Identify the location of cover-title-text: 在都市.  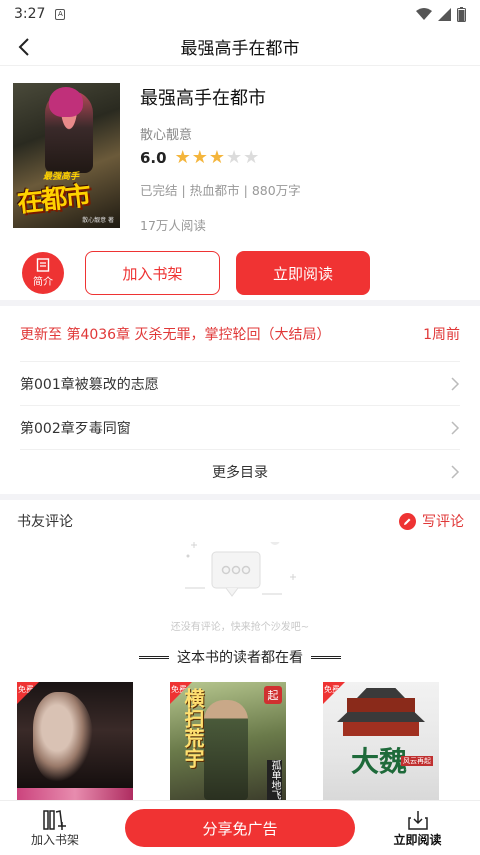
(53, 200).